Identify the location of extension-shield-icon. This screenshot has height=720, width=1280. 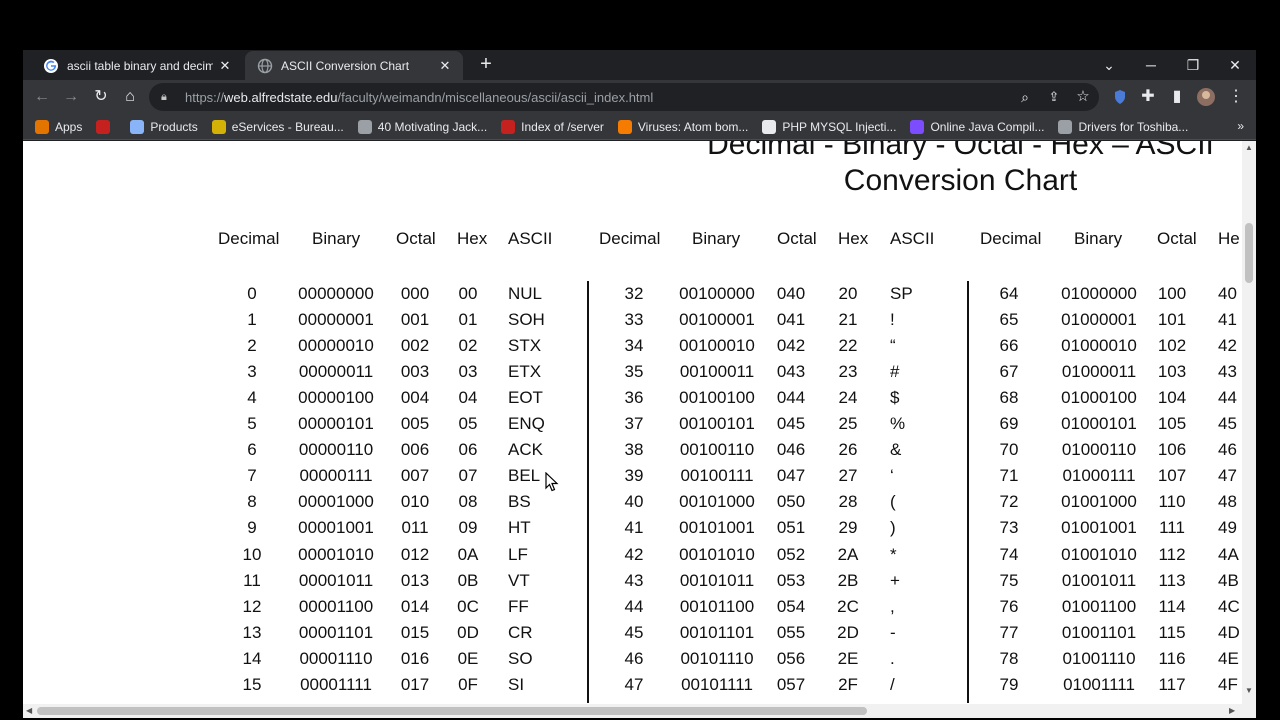
(1120, 97).